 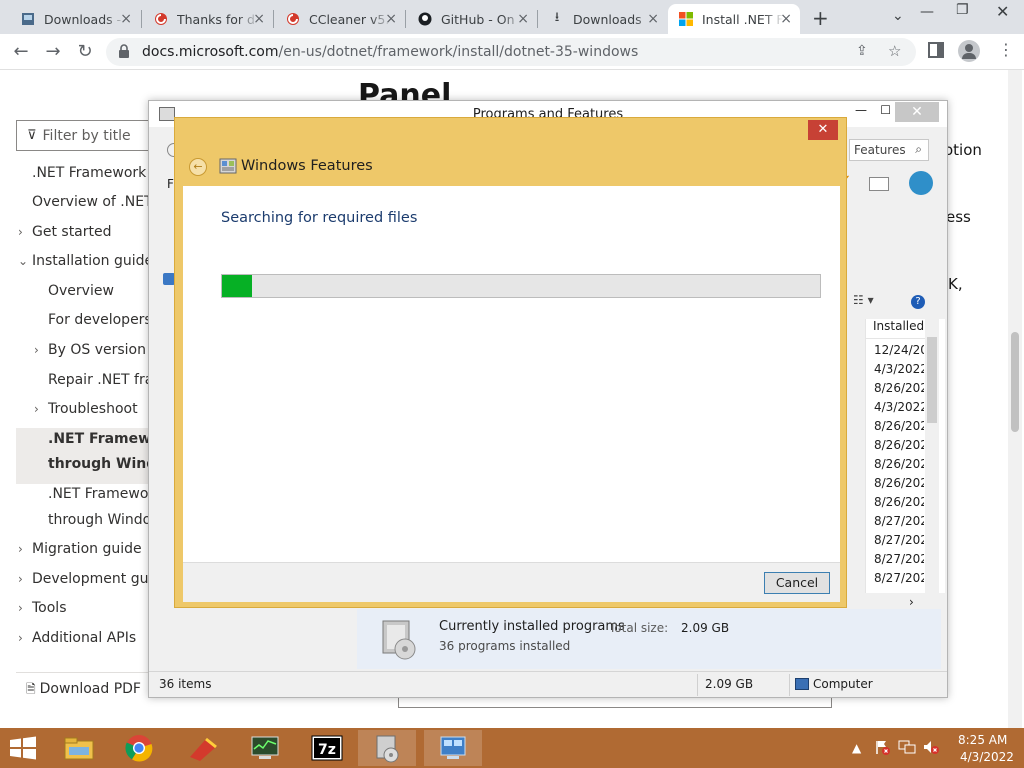 What do you see at coordinates (98, 520) in the screenshot?
I see `nav-item: through Window` at bounding box center [98, 520].